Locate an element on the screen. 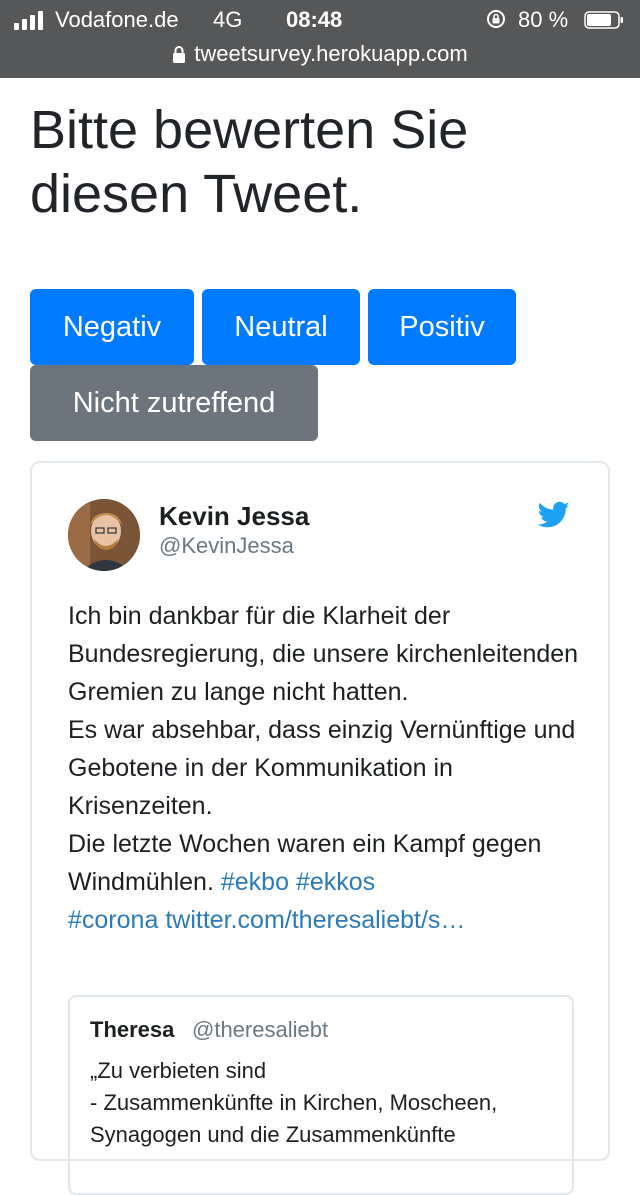 Image resolution: width=640 pixels, height=1195 pixels. author-name: Kevin Jessa is located at coordinates (234, 516).